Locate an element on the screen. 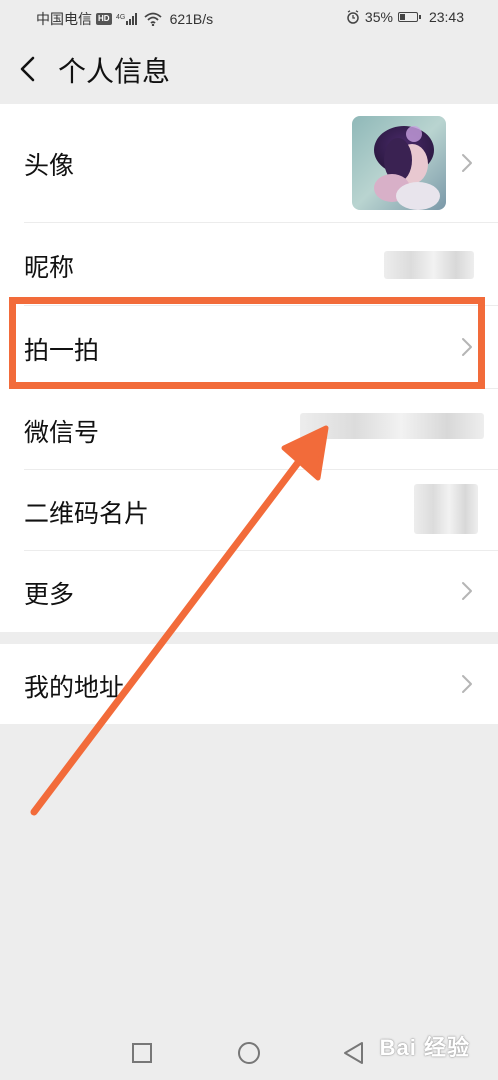 The width and height of the screenshot is (498, 1080). row-nickname: 昵称 is located at coordinates (249, 264).